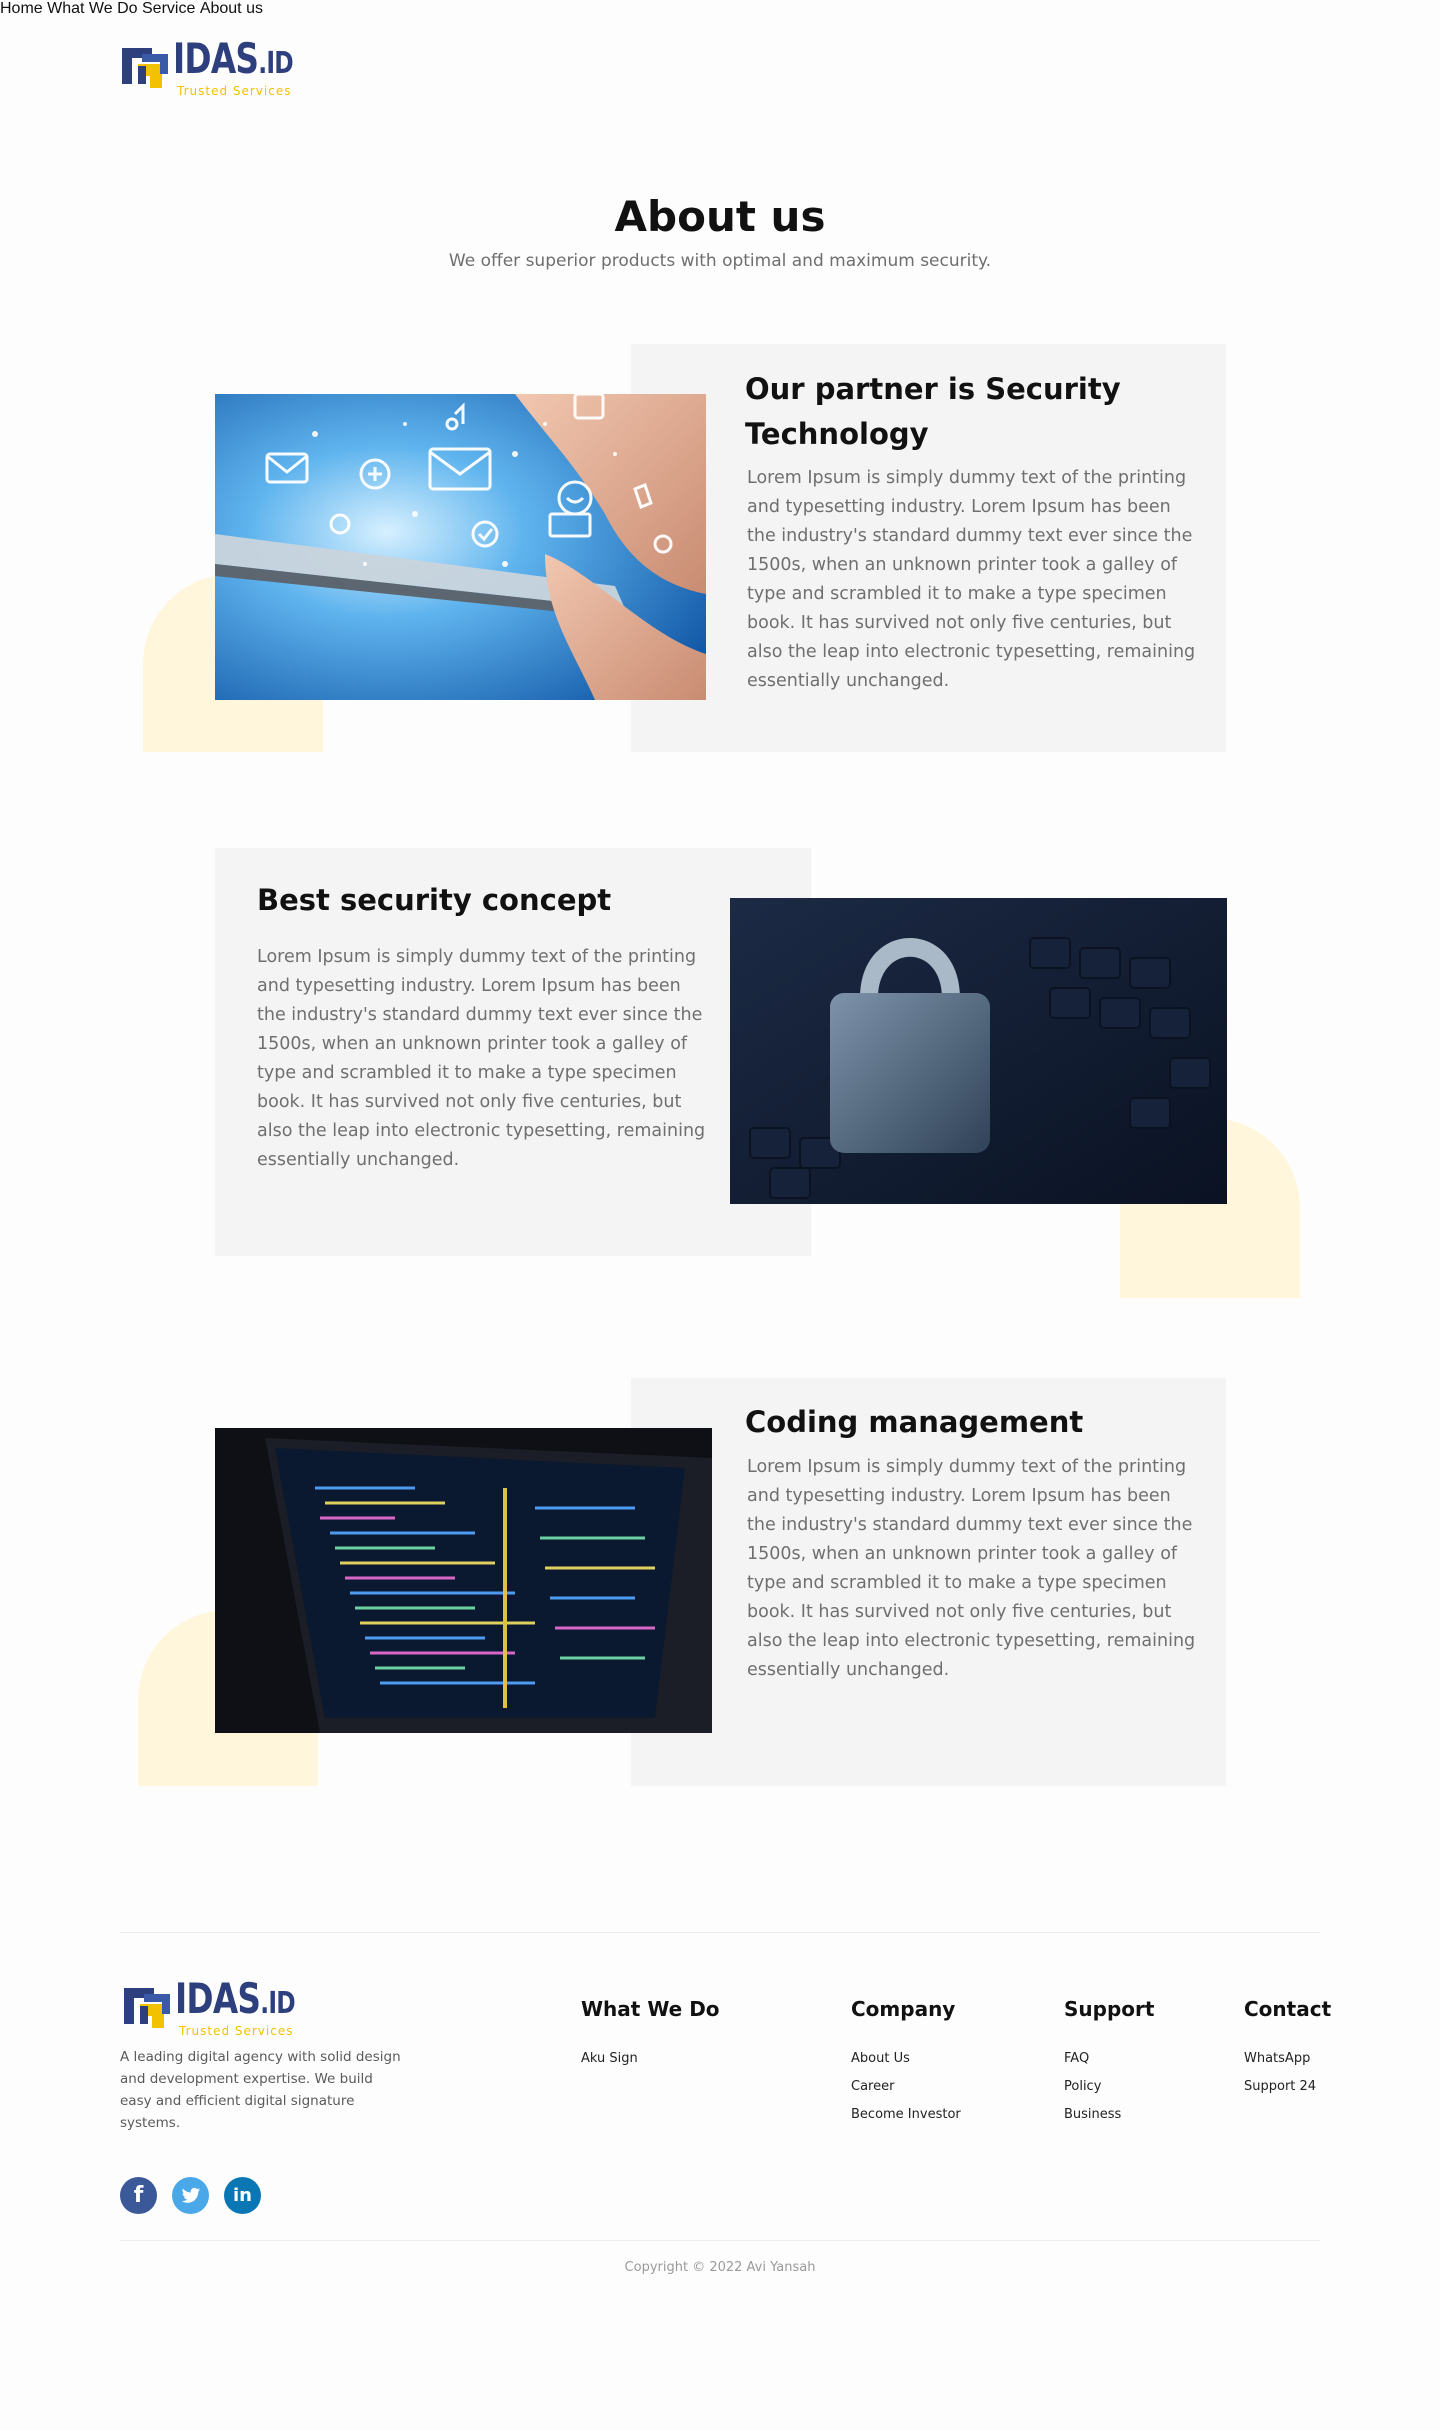 The width and height of the screenshot is (1440, 2431). Describe the element at coordinates (1288, 2009) in the screenshot. I see `footer-column-title: Contact` at that location.